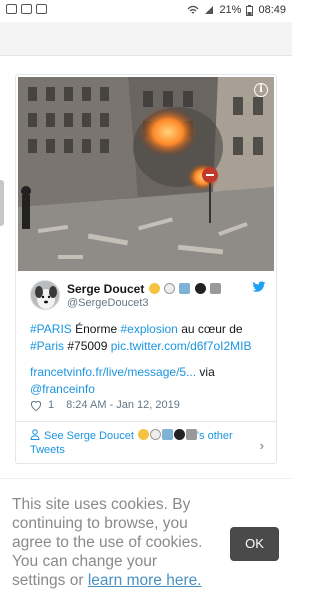  Describe the element at coordinates (209, 10) in the screenshot. I see `signal-icon` at that location.